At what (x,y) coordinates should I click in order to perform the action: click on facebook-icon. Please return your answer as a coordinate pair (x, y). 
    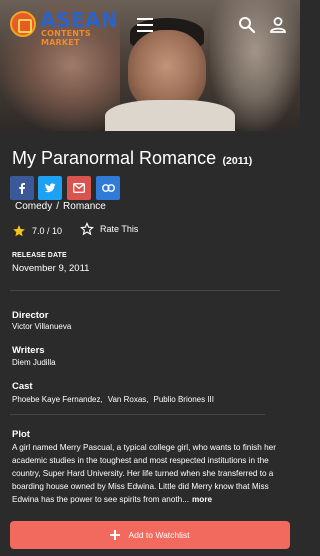
    Looking at the image, I should click on (22, 188).